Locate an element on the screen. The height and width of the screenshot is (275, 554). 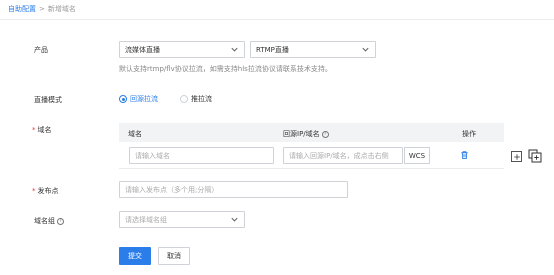
domain-group-placeholder: 请选择域名组 is located at coordinates (146, 219).